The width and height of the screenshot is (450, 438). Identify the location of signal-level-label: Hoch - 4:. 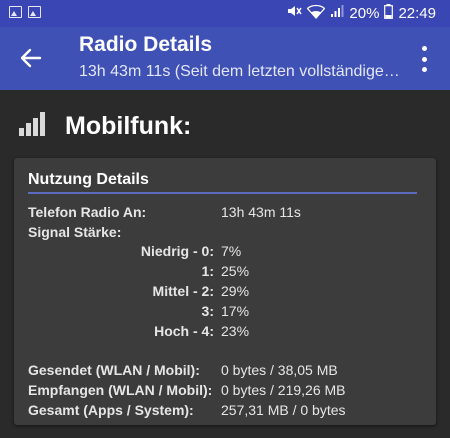
(184, 331).